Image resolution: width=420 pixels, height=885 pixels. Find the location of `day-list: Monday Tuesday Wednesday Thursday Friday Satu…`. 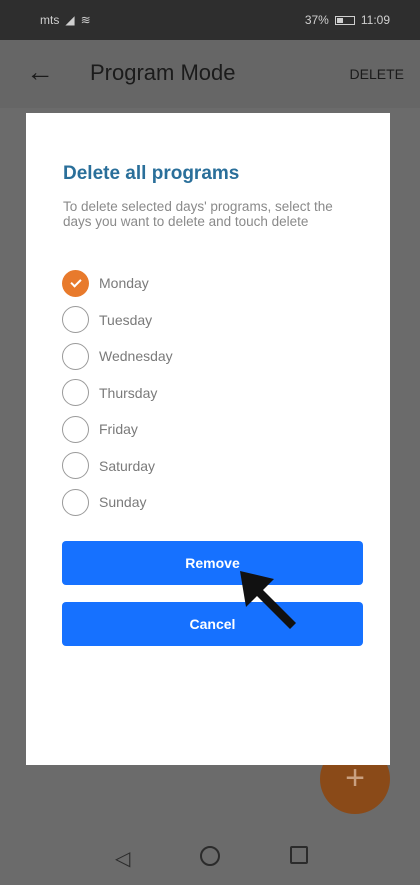

day-list: Monday Tuesday Wednesday Thursday Friday Satu… is located at coordinates (117, 393).